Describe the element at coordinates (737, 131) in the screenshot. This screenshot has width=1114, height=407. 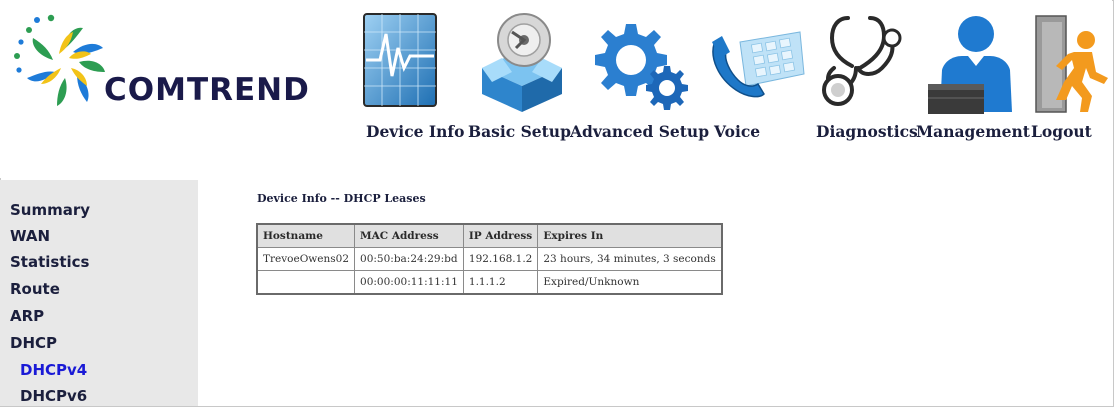
I see `nav-voice: Voice` at that location.